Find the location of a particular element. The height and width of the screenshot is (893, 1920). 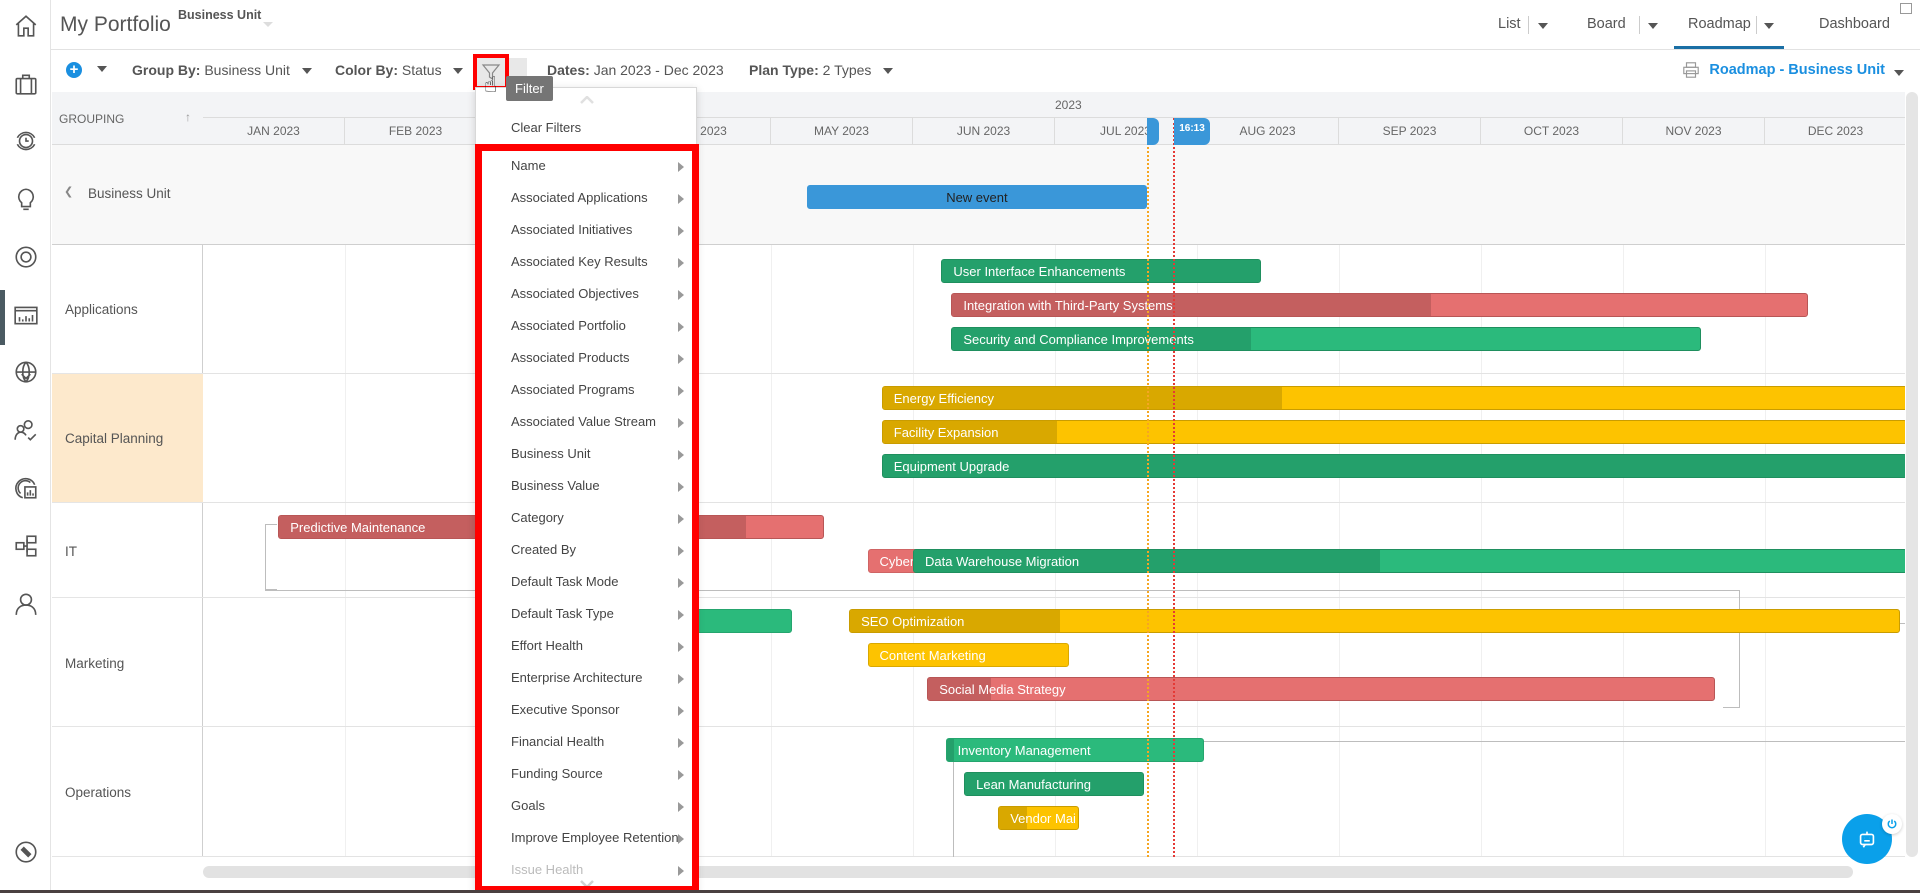

roadmap-bar: Equipment Upgrade is located at coordinates (1393, 466).